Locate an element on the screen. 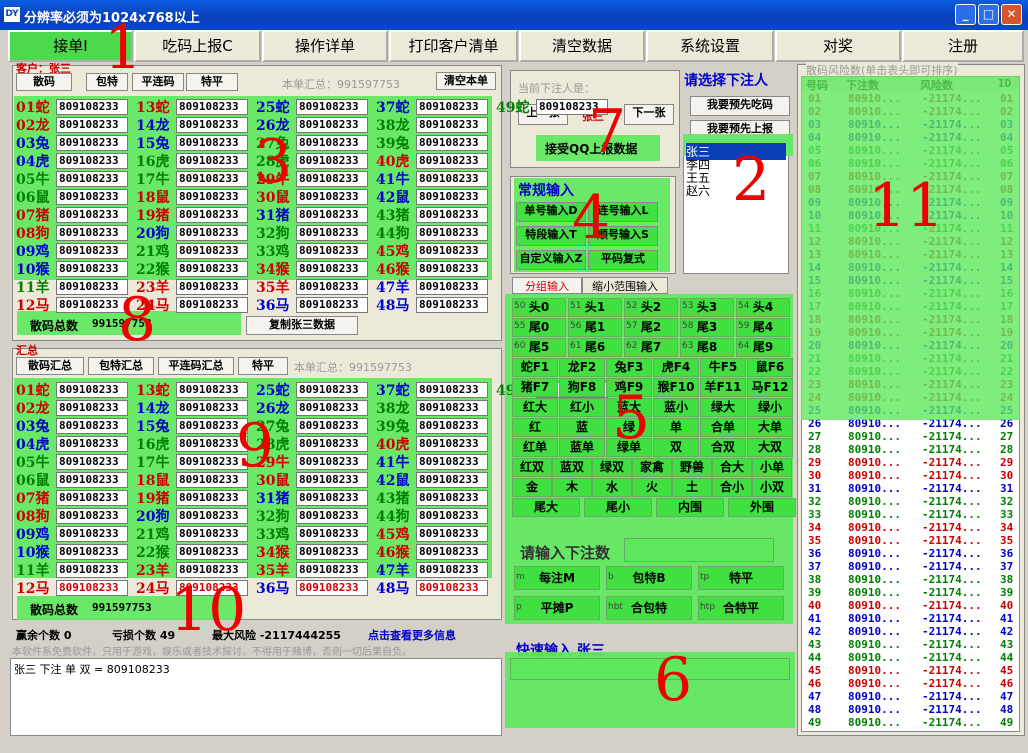 The height and width of the screenshot is (753, 1028). group-btn-6-3: 单 is located at coordinates (676, 427).